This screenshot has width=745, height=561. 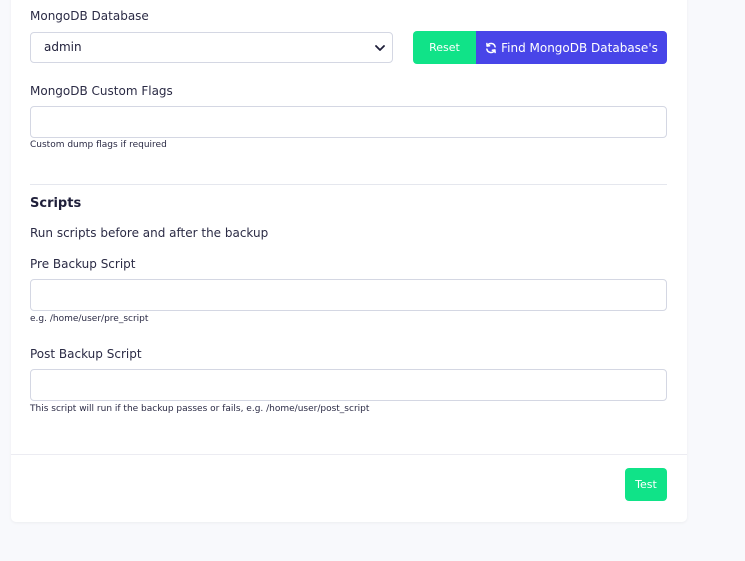 What do you see at coordinates (89, 16) in the screenshot?
I see `database-label: MongoDB Database` at bounding box center [89, 16].